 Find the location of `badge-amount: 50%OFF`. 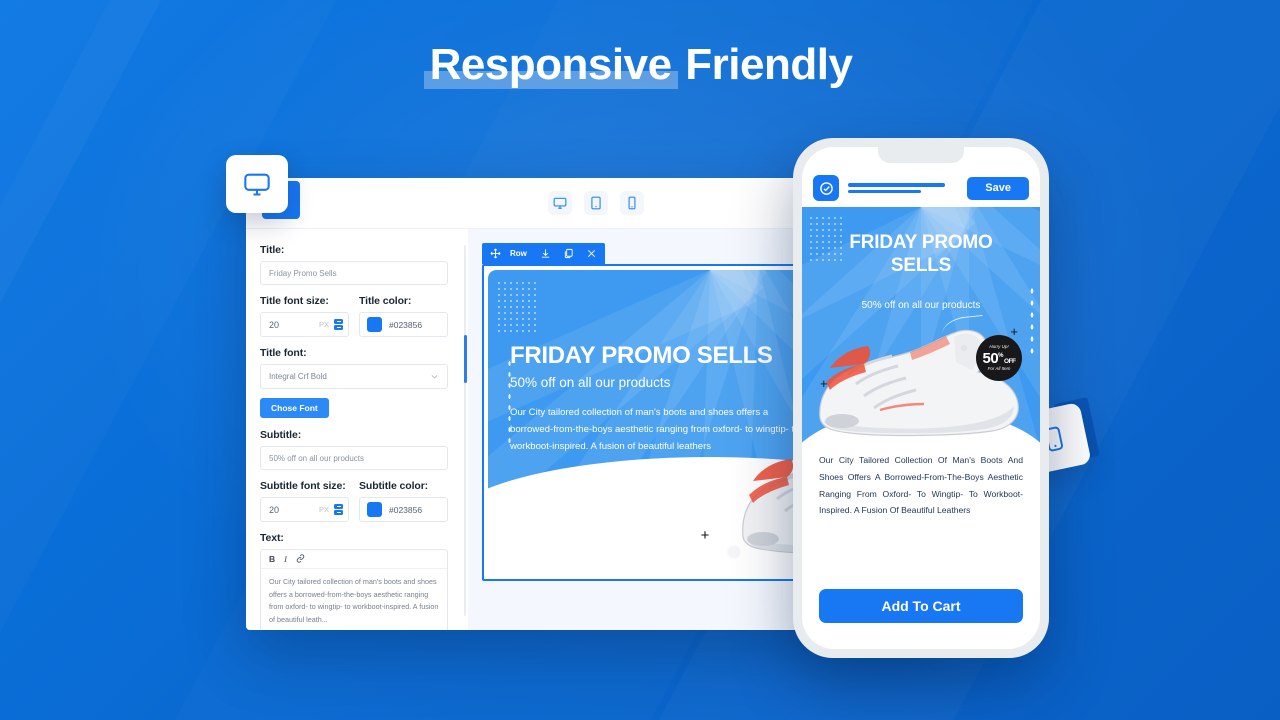

badge-amount: 50%OFF is located at coordinates (999, 358).